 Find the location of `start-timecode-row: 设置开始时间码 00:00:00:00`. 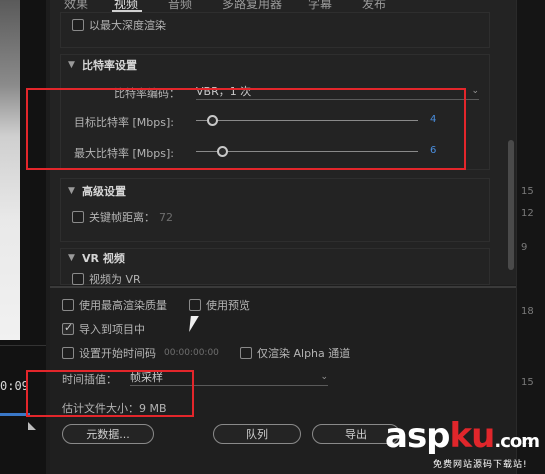

start-timecode-row: 设置开始时间码 00:00:00:00 is located at coordinates (140, 353).